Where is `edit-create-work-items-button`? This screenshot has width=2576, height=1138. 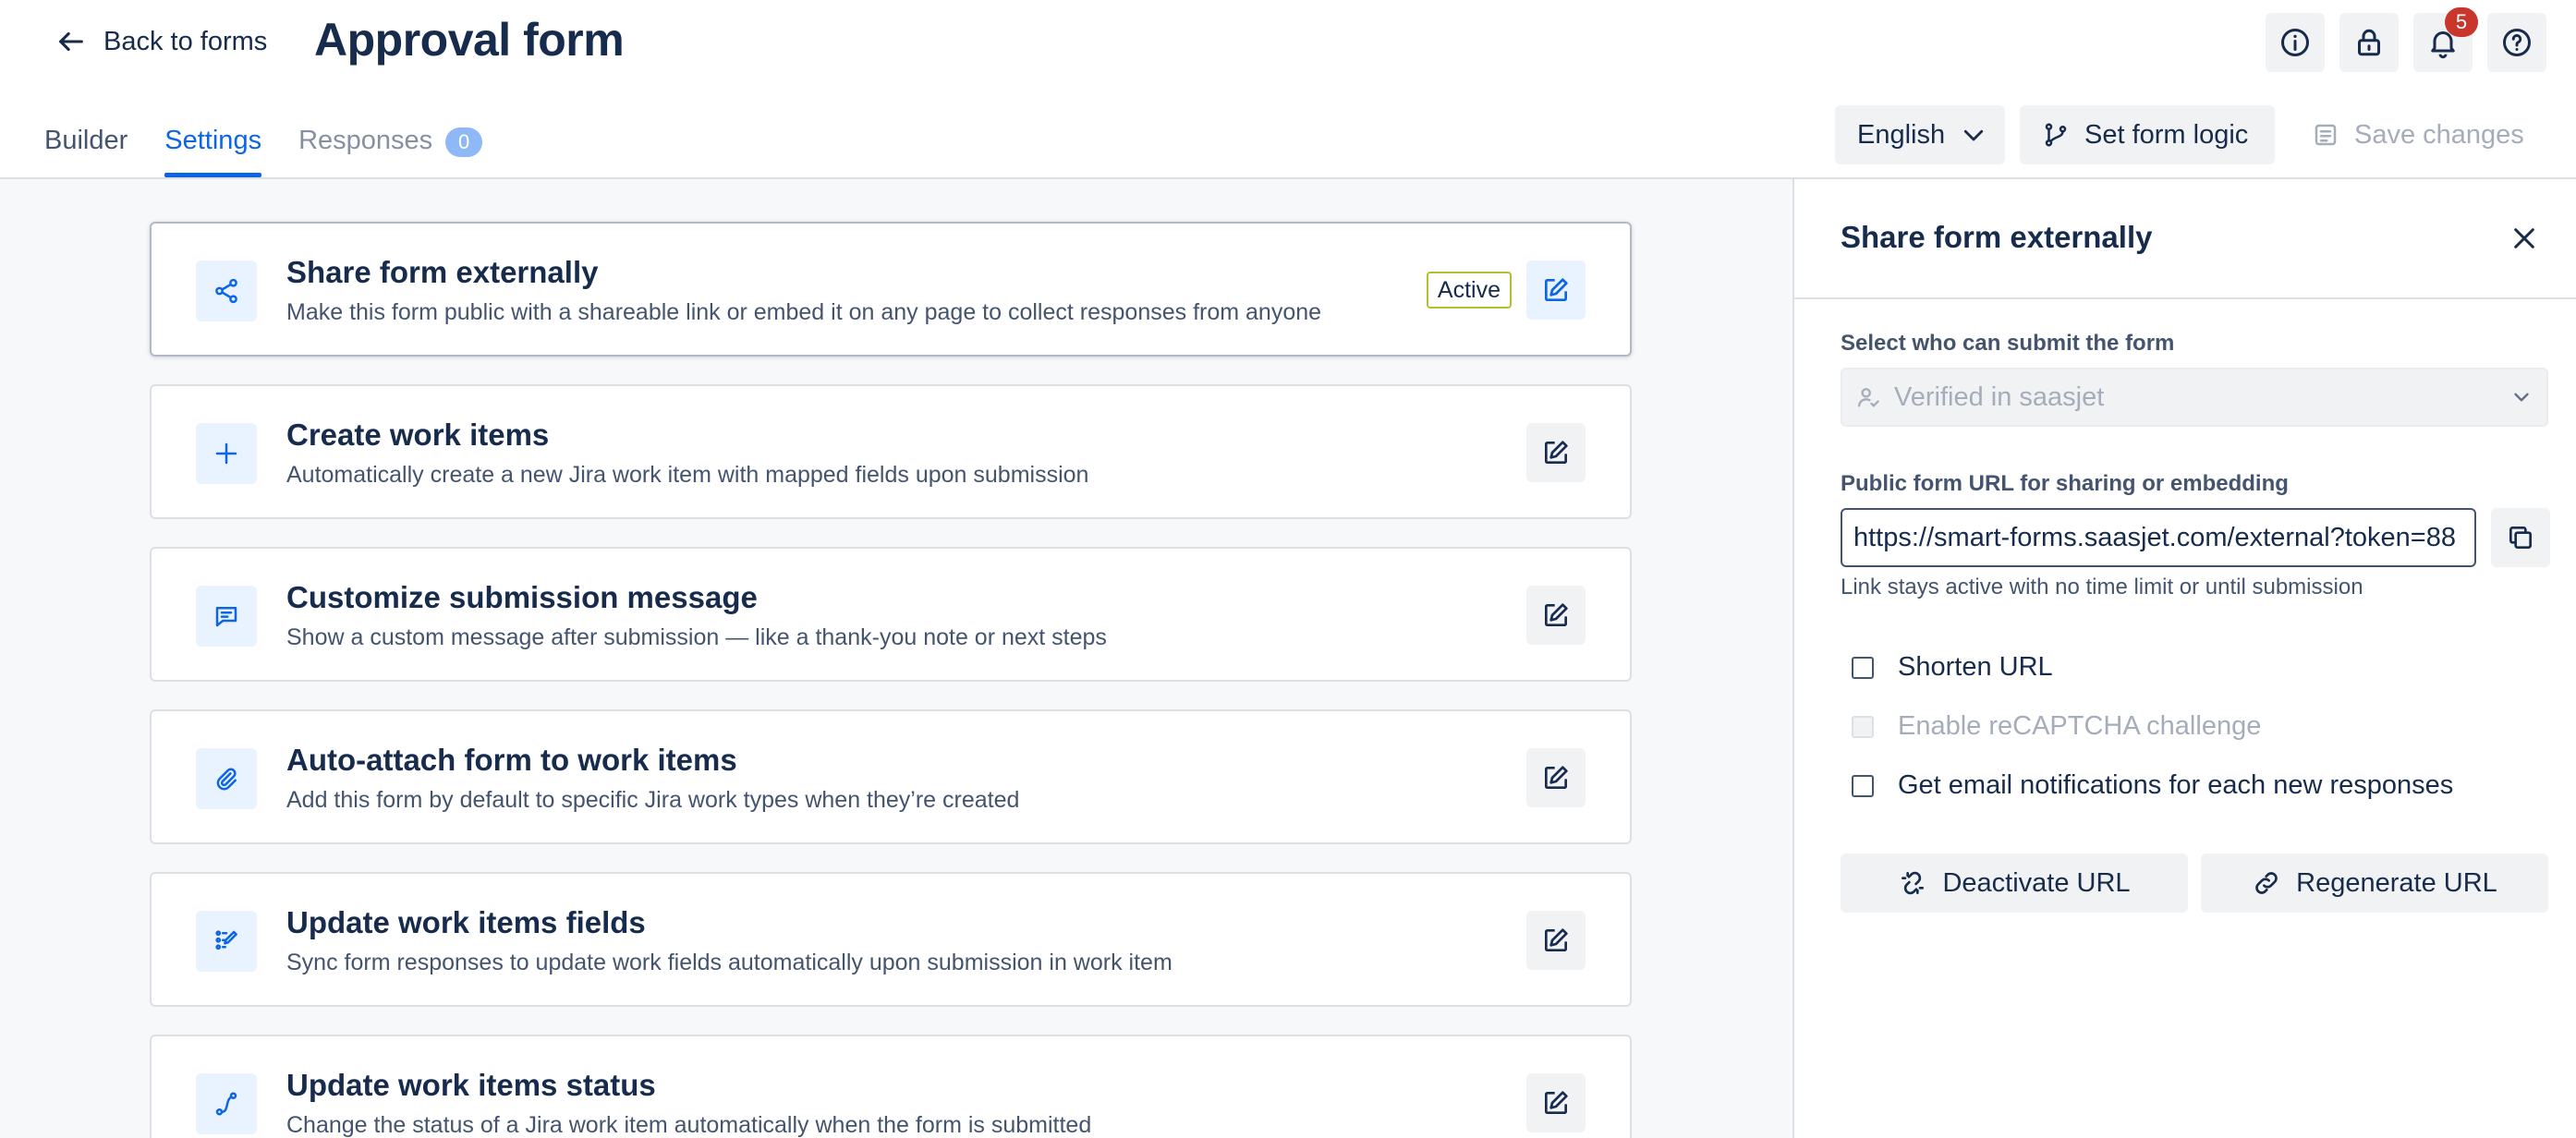
edit-create-work-items-button is located at coordinates (1556, 452).